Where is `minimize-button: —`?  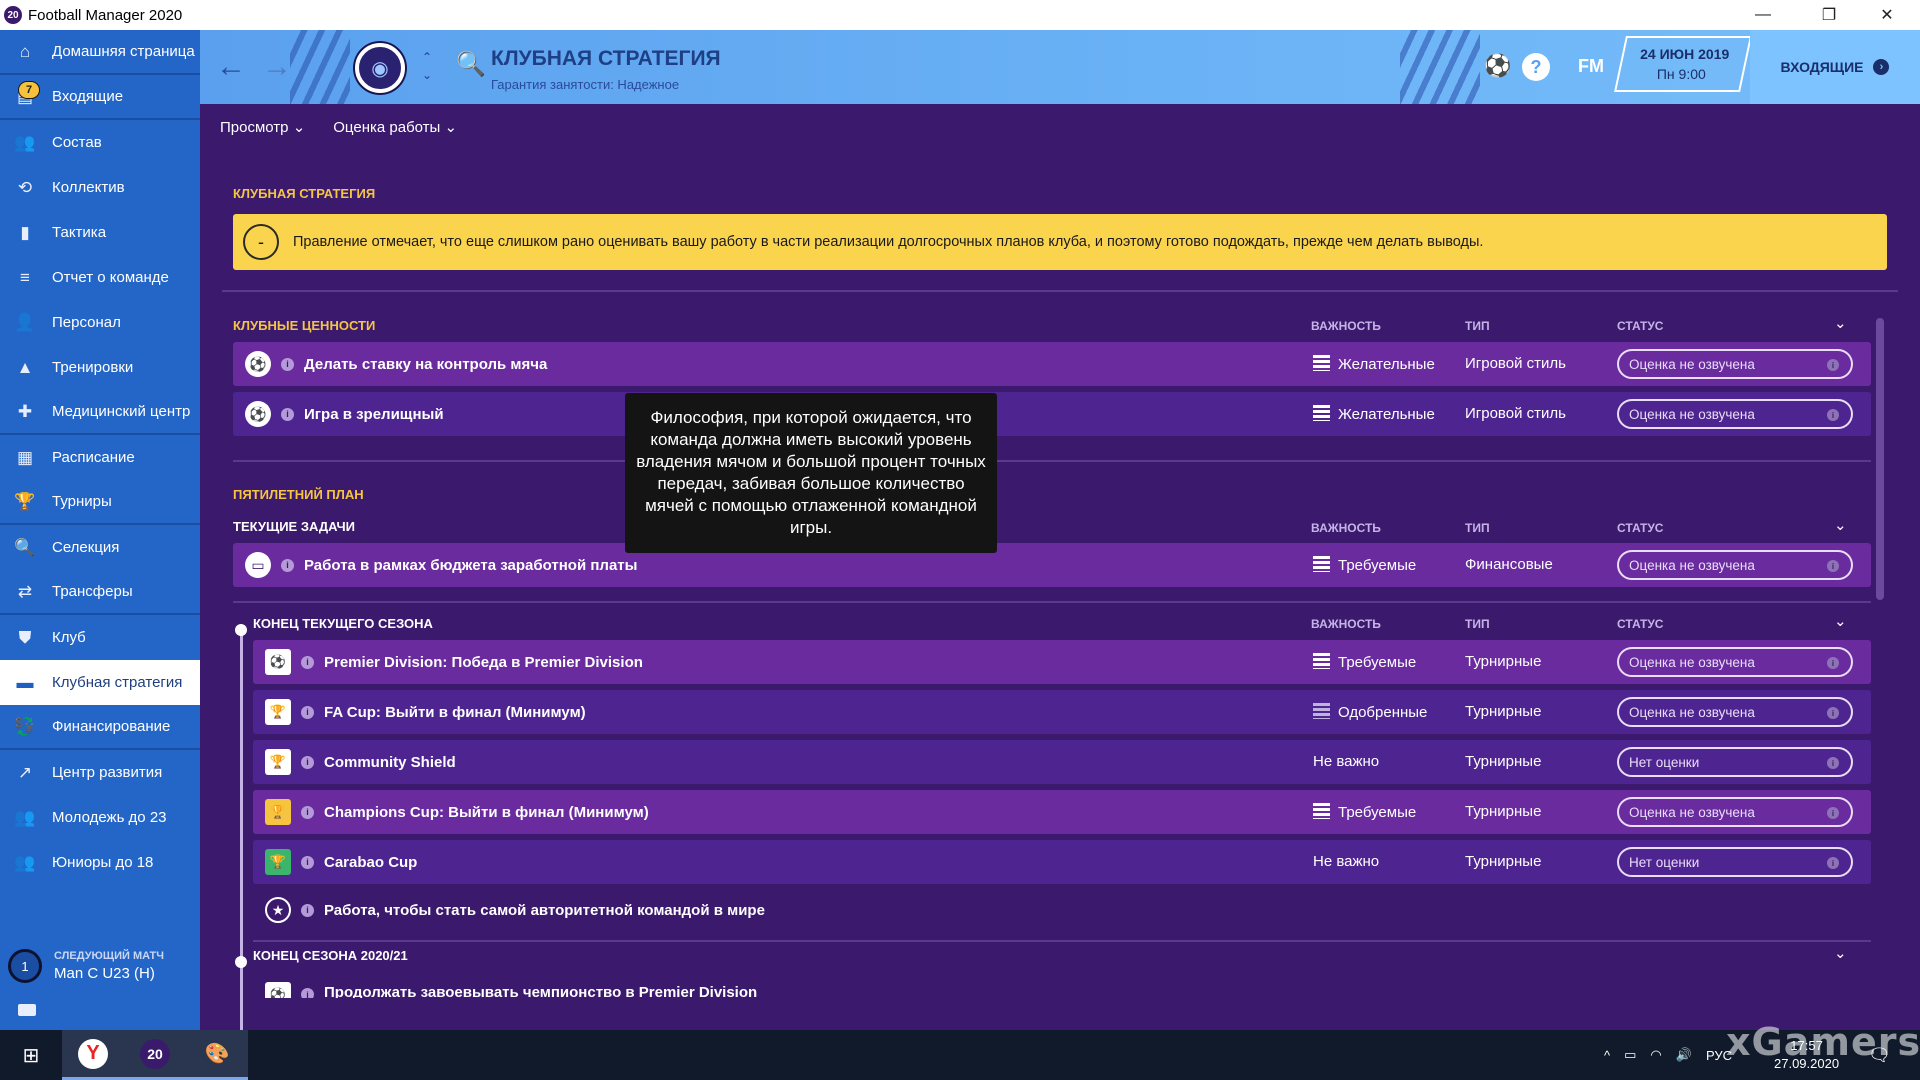
minimize-button: — is located at coordinates (1763, 15).